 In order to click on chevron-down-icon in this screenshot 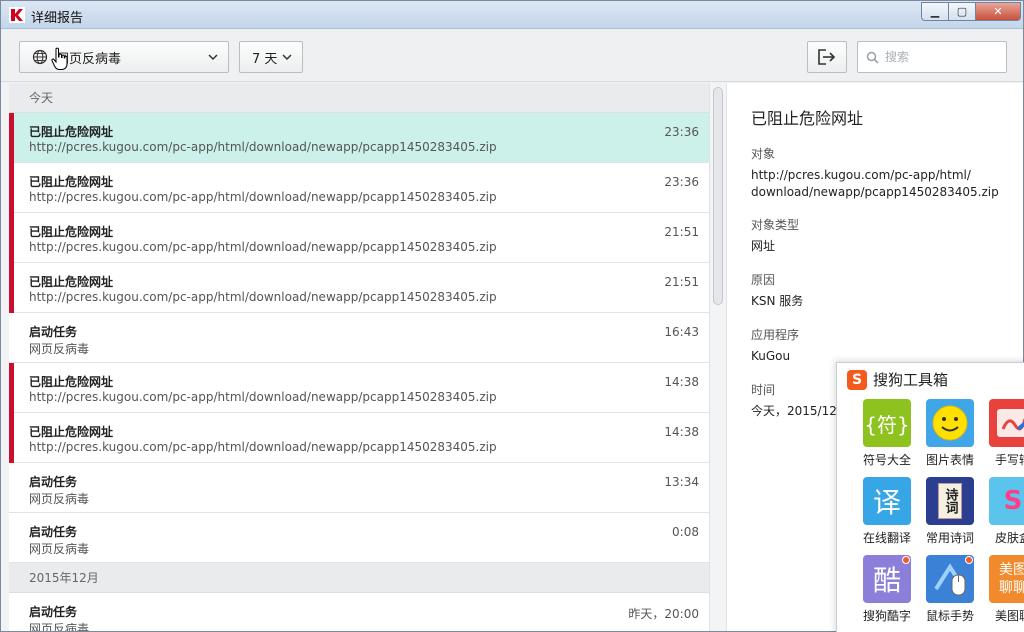, I will do `click(287, 57)`.